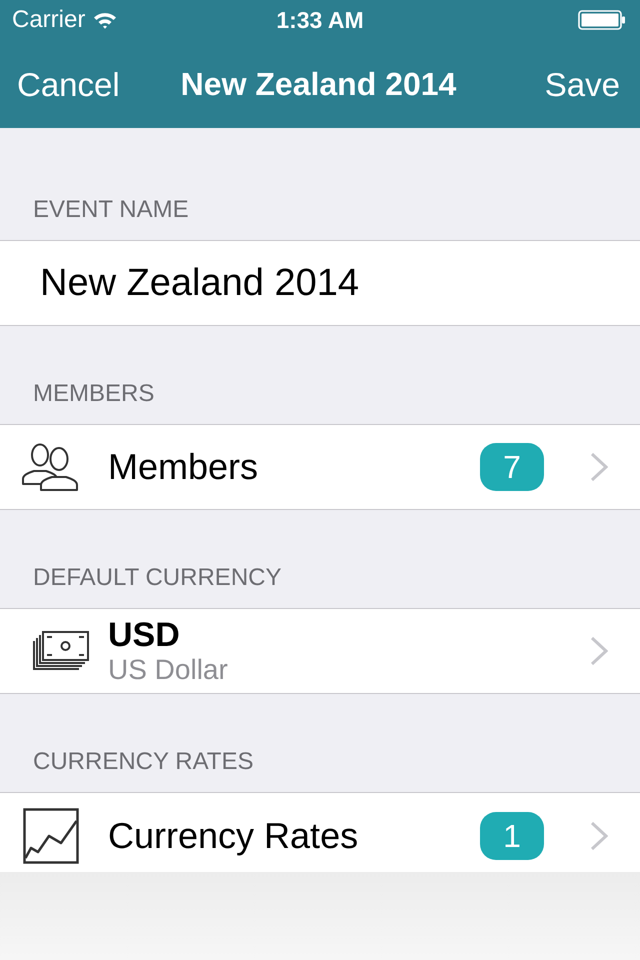 The image size is (640, 960). I want to click on battery-icon, so click(602, 20).